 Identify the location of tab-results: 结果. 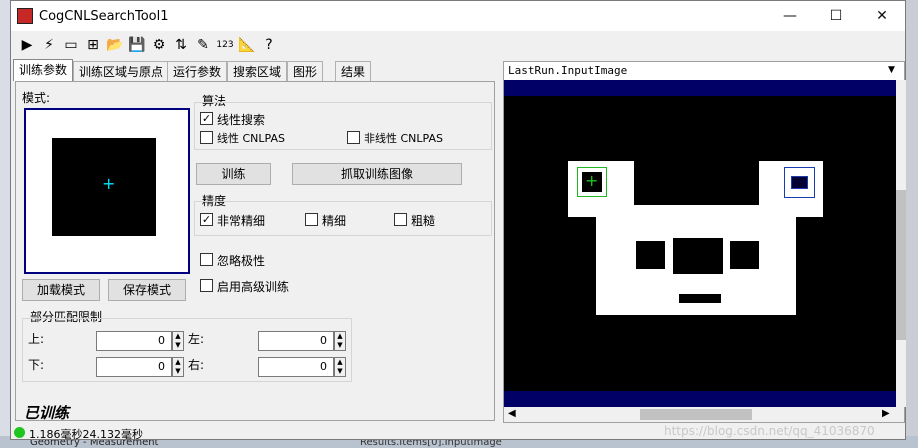
(353, 71).